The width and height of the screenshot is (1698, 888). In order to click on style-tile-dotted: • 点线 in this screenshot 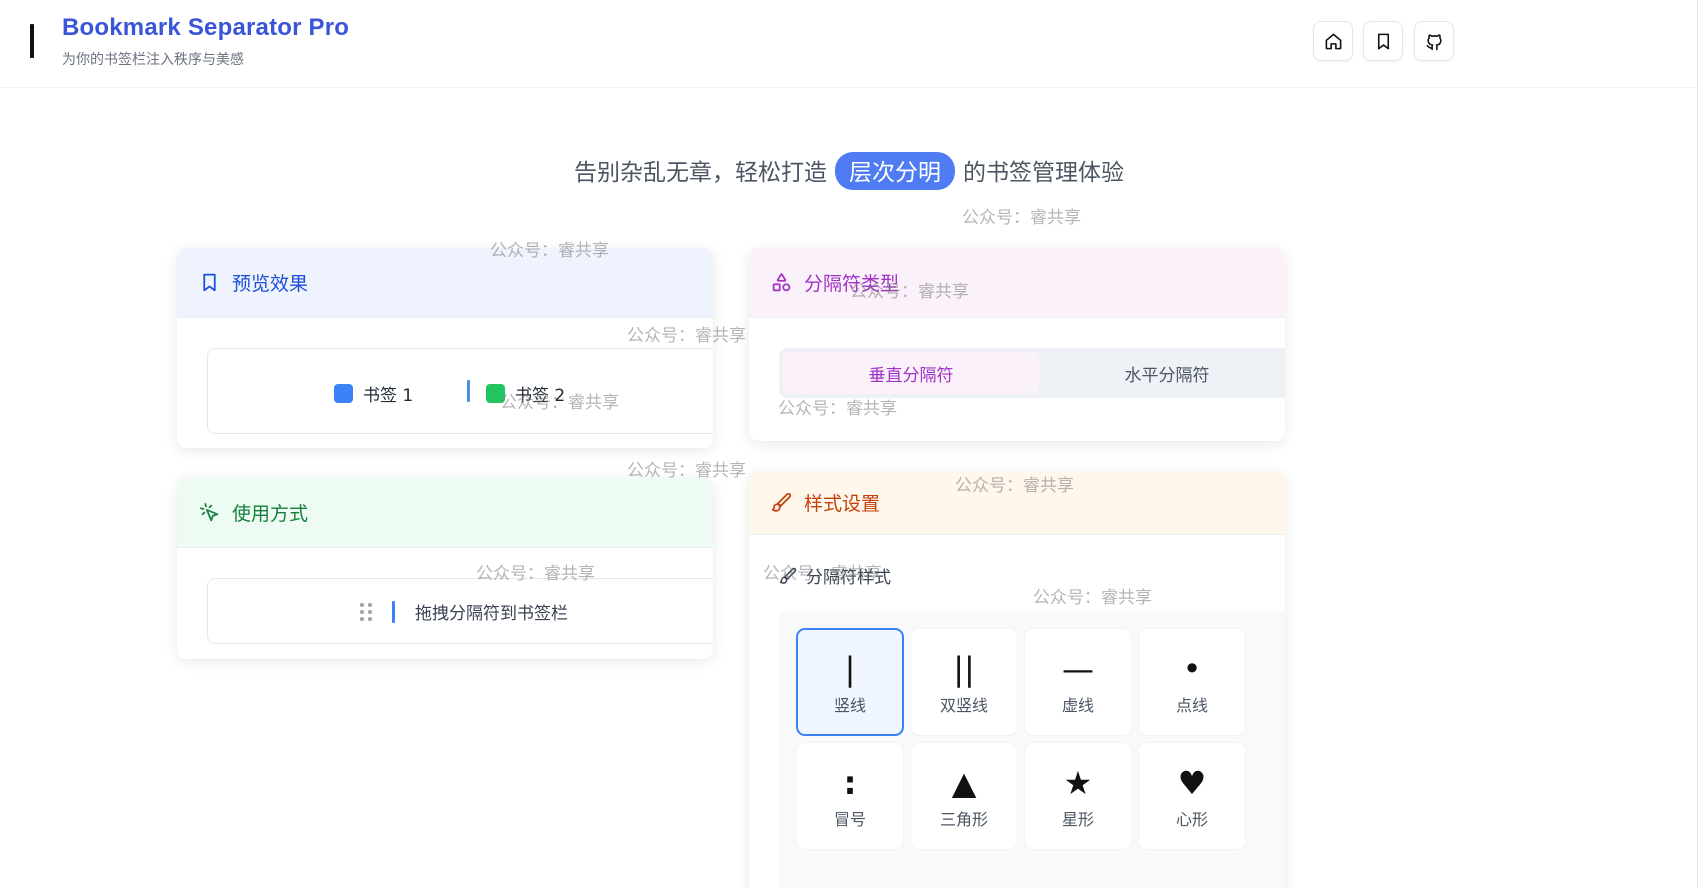, I will do `click(1192, 682)`.